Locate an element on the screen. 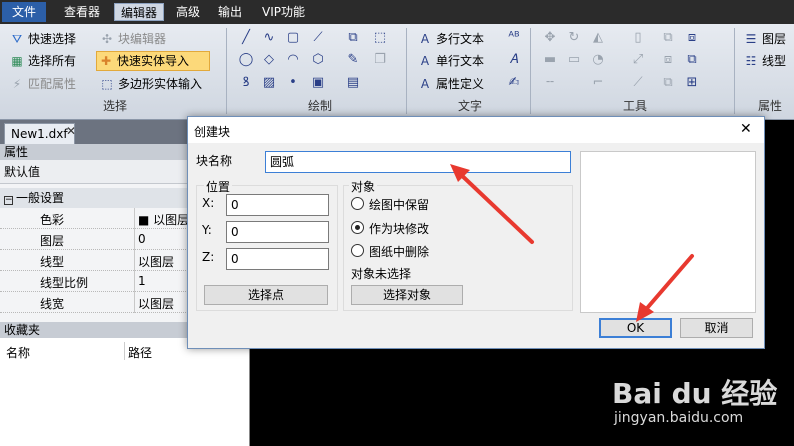 The width and height of the screenshot is (794, 446). watermark-url: jingyan.baidu.com is located at coordinates (679, 418).